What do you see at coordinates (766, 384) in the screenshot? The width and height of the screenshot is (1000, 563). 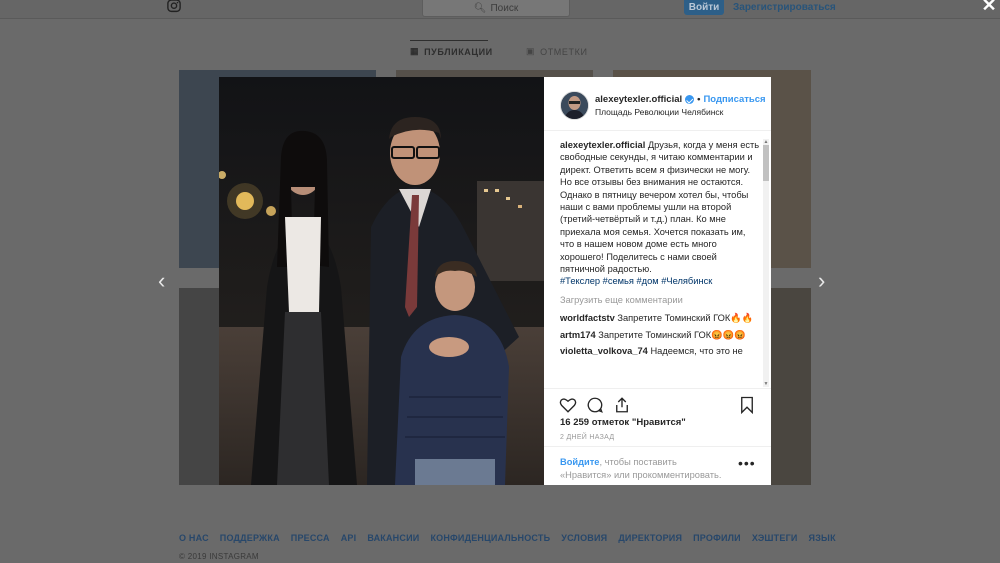 I see `scroll-down-icon: ▼` at bounding box center [766, 384].